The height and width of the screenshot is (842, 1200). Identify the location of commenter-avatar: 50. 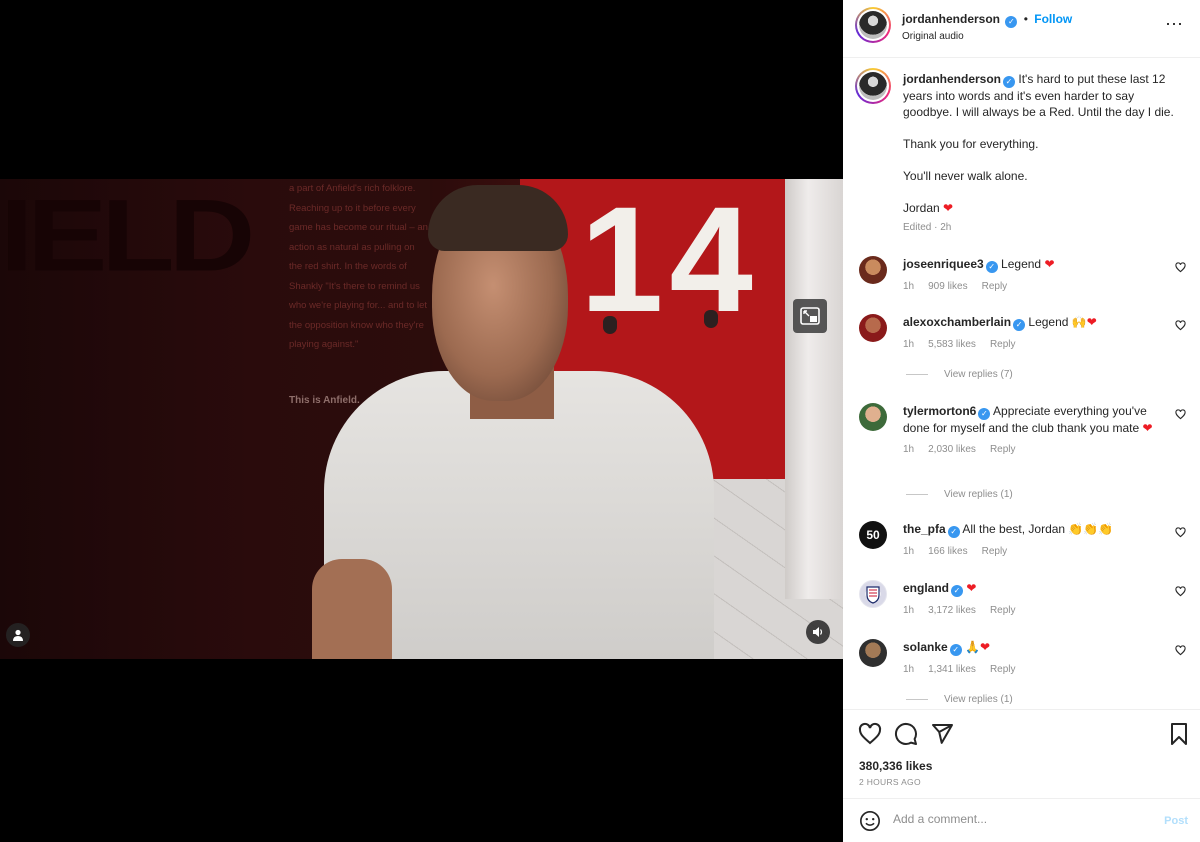
(873, 535).